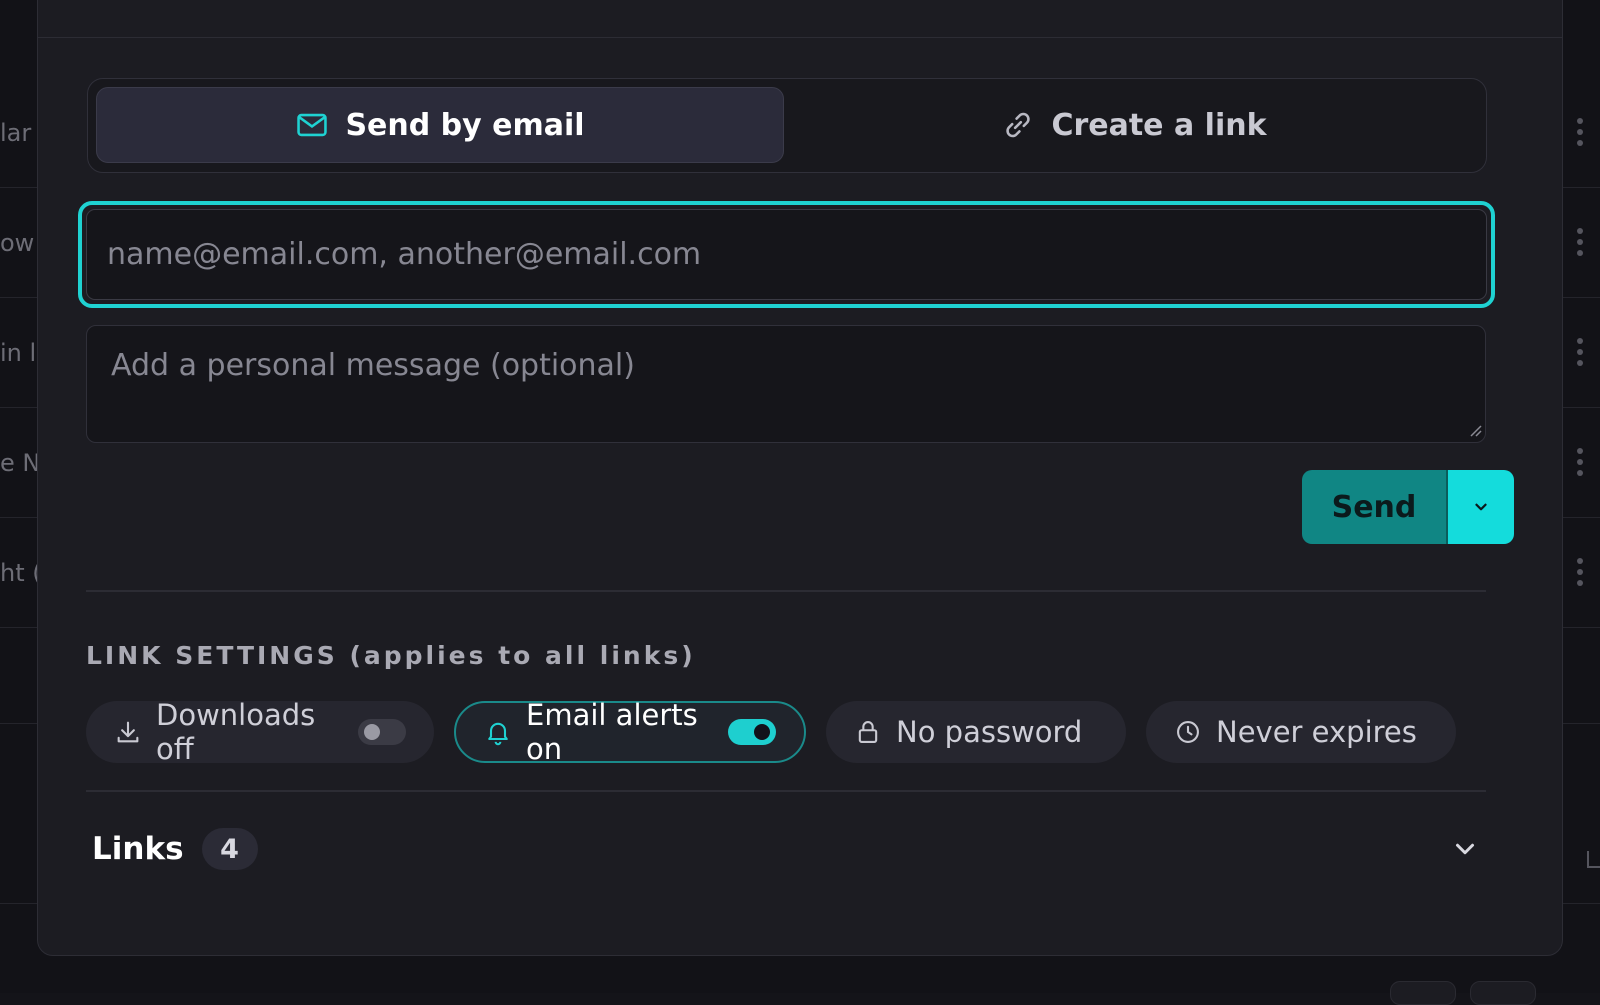 This screenshot has height=1005, width=1600. I want to click on downloads-toggle, so click(382, 732).